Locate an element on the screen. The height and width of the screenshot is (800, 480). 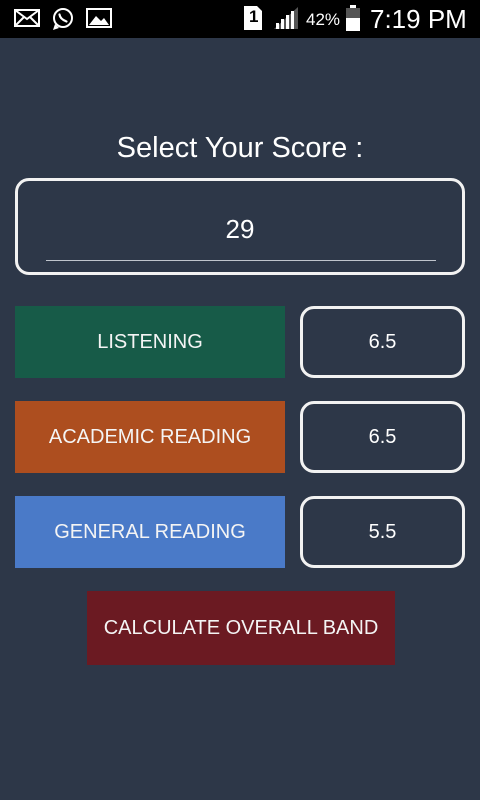
calculate-overall-band-button: CALCULATE OVERALL BAND is located at coordinates (241, 628).